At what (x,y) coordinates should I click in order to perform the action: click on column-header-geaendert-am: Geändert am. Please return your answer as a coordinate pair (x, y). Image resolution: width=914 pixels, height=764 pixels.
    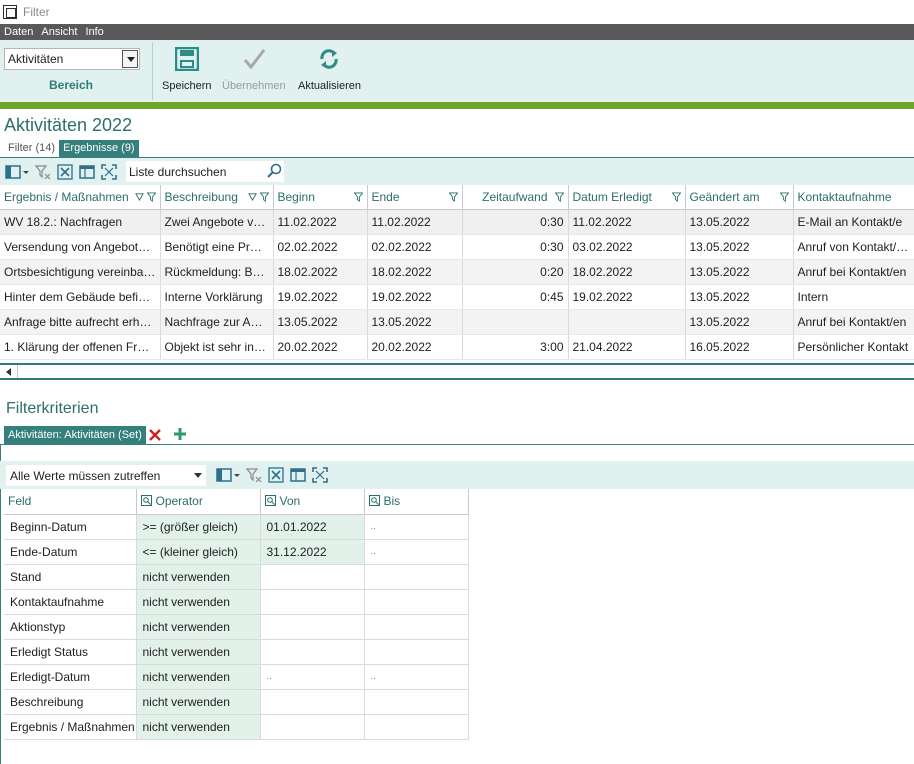
    Looking at the image, I should click on (739, 197).